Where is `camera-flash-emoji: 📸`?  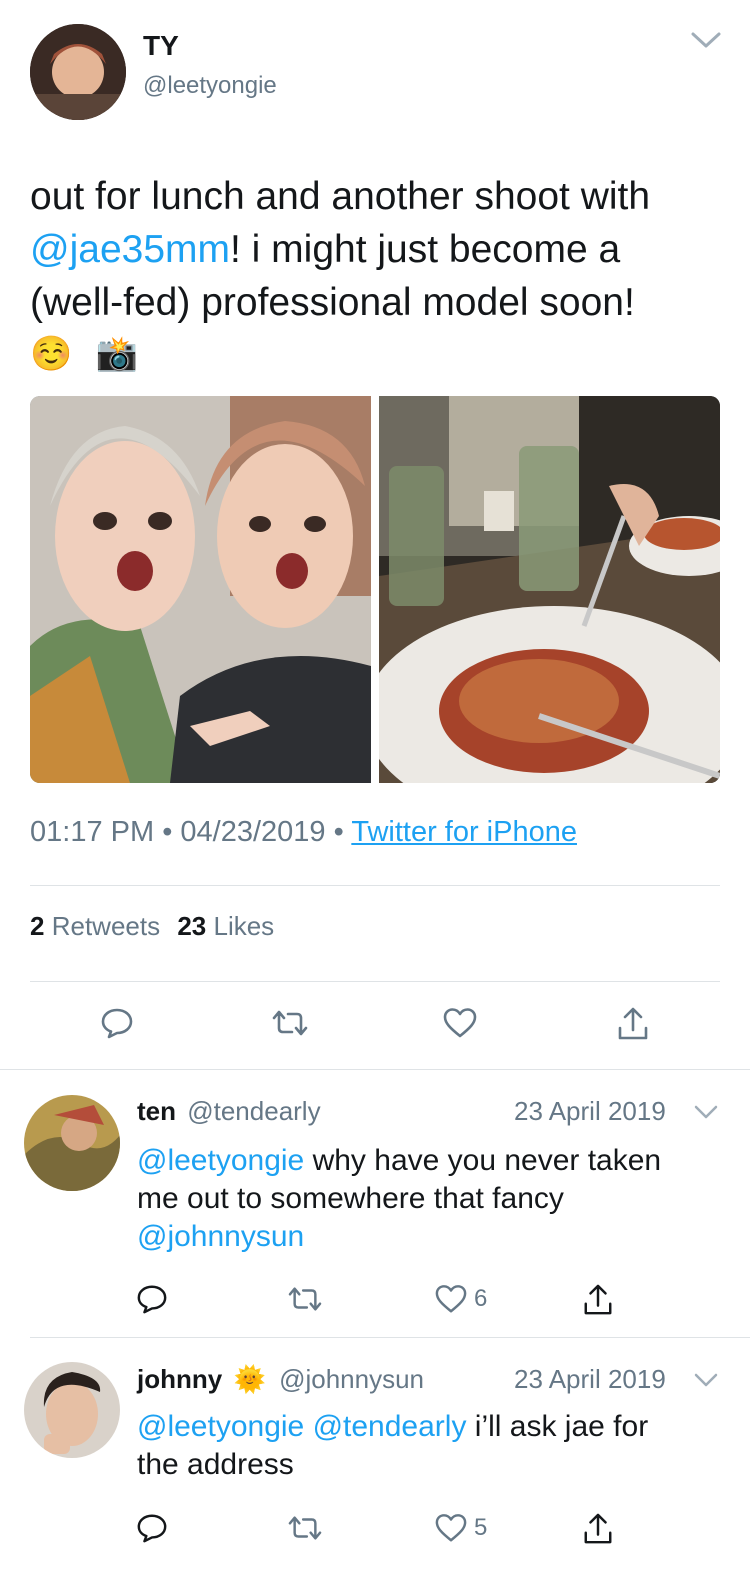
camera-flash-emoji: 📸 is located at coordinates (117, 354).